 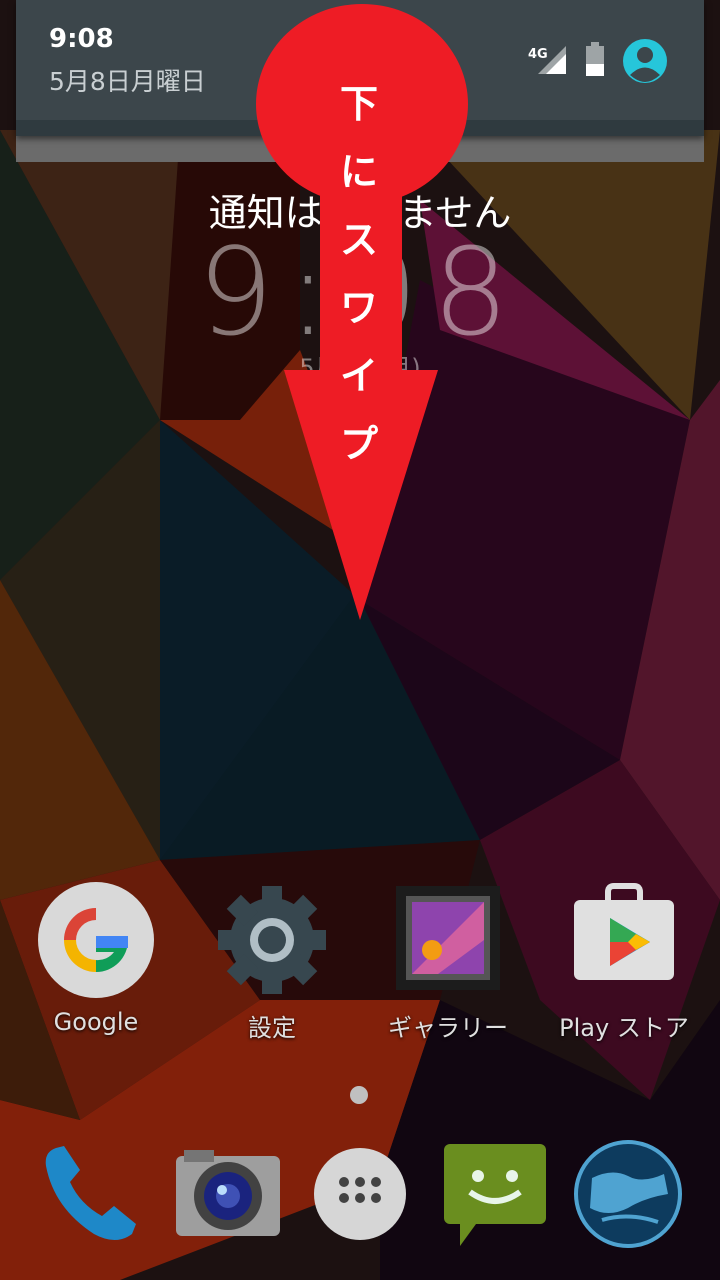 What do you see at coordinates (127, 81) in the screenshot?
I see `status-date: 5月8日月曜日` at bounding box center [127, 81].